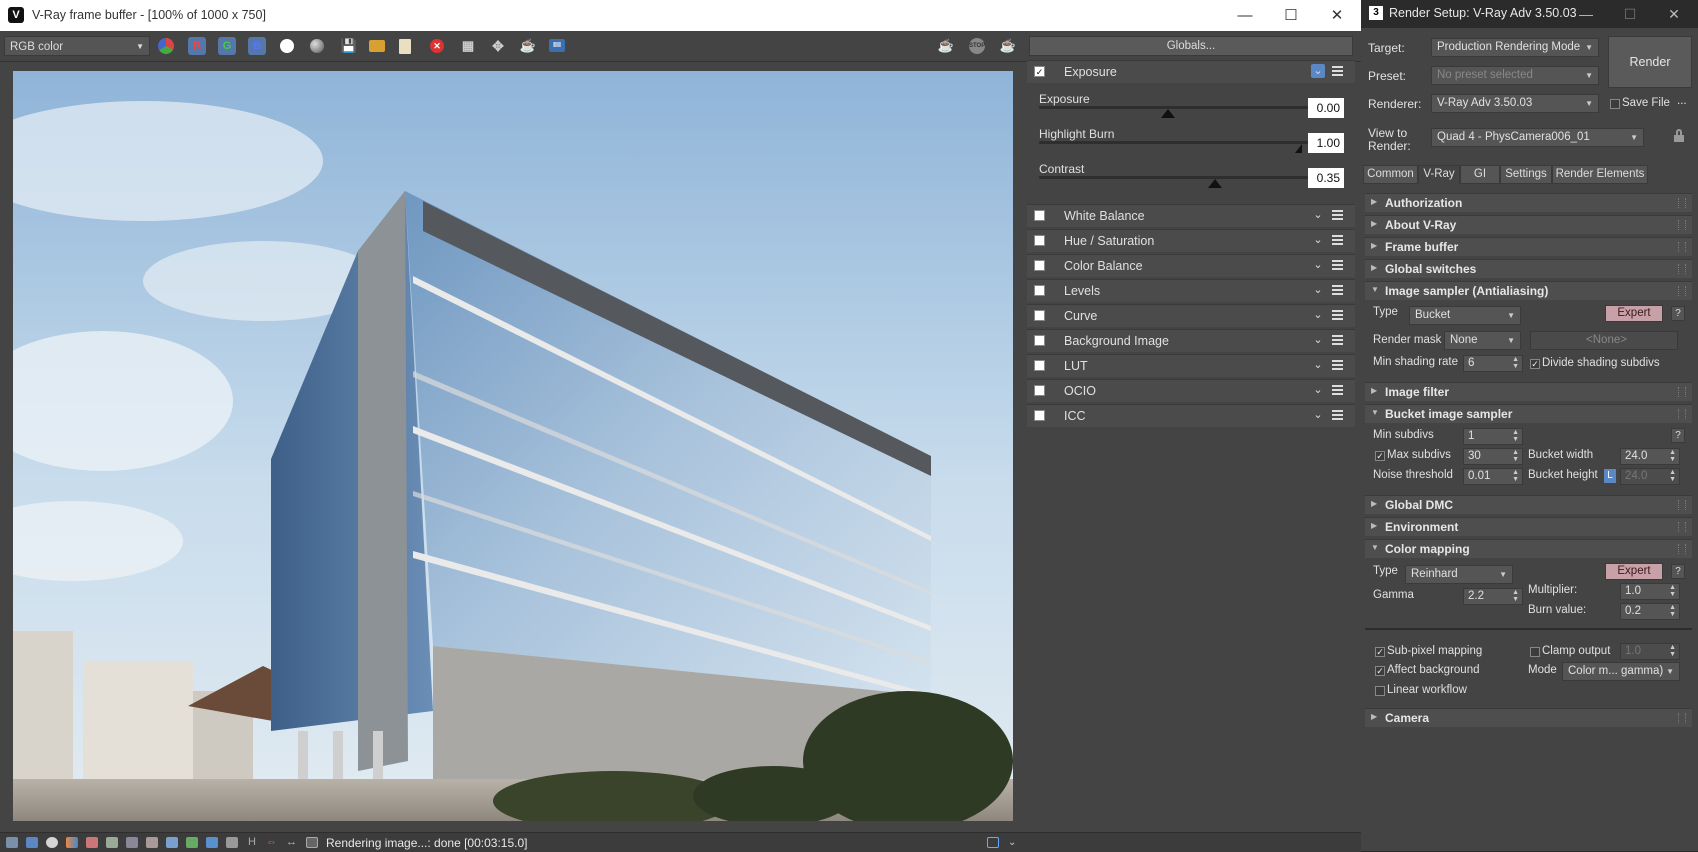 This screenshot has height=852, width=1698. Describe the element at coordinates (1515, 103) in the screenshot. I see `renderer-select: V-Ray Adv 3.50.03 ▼` at that location.